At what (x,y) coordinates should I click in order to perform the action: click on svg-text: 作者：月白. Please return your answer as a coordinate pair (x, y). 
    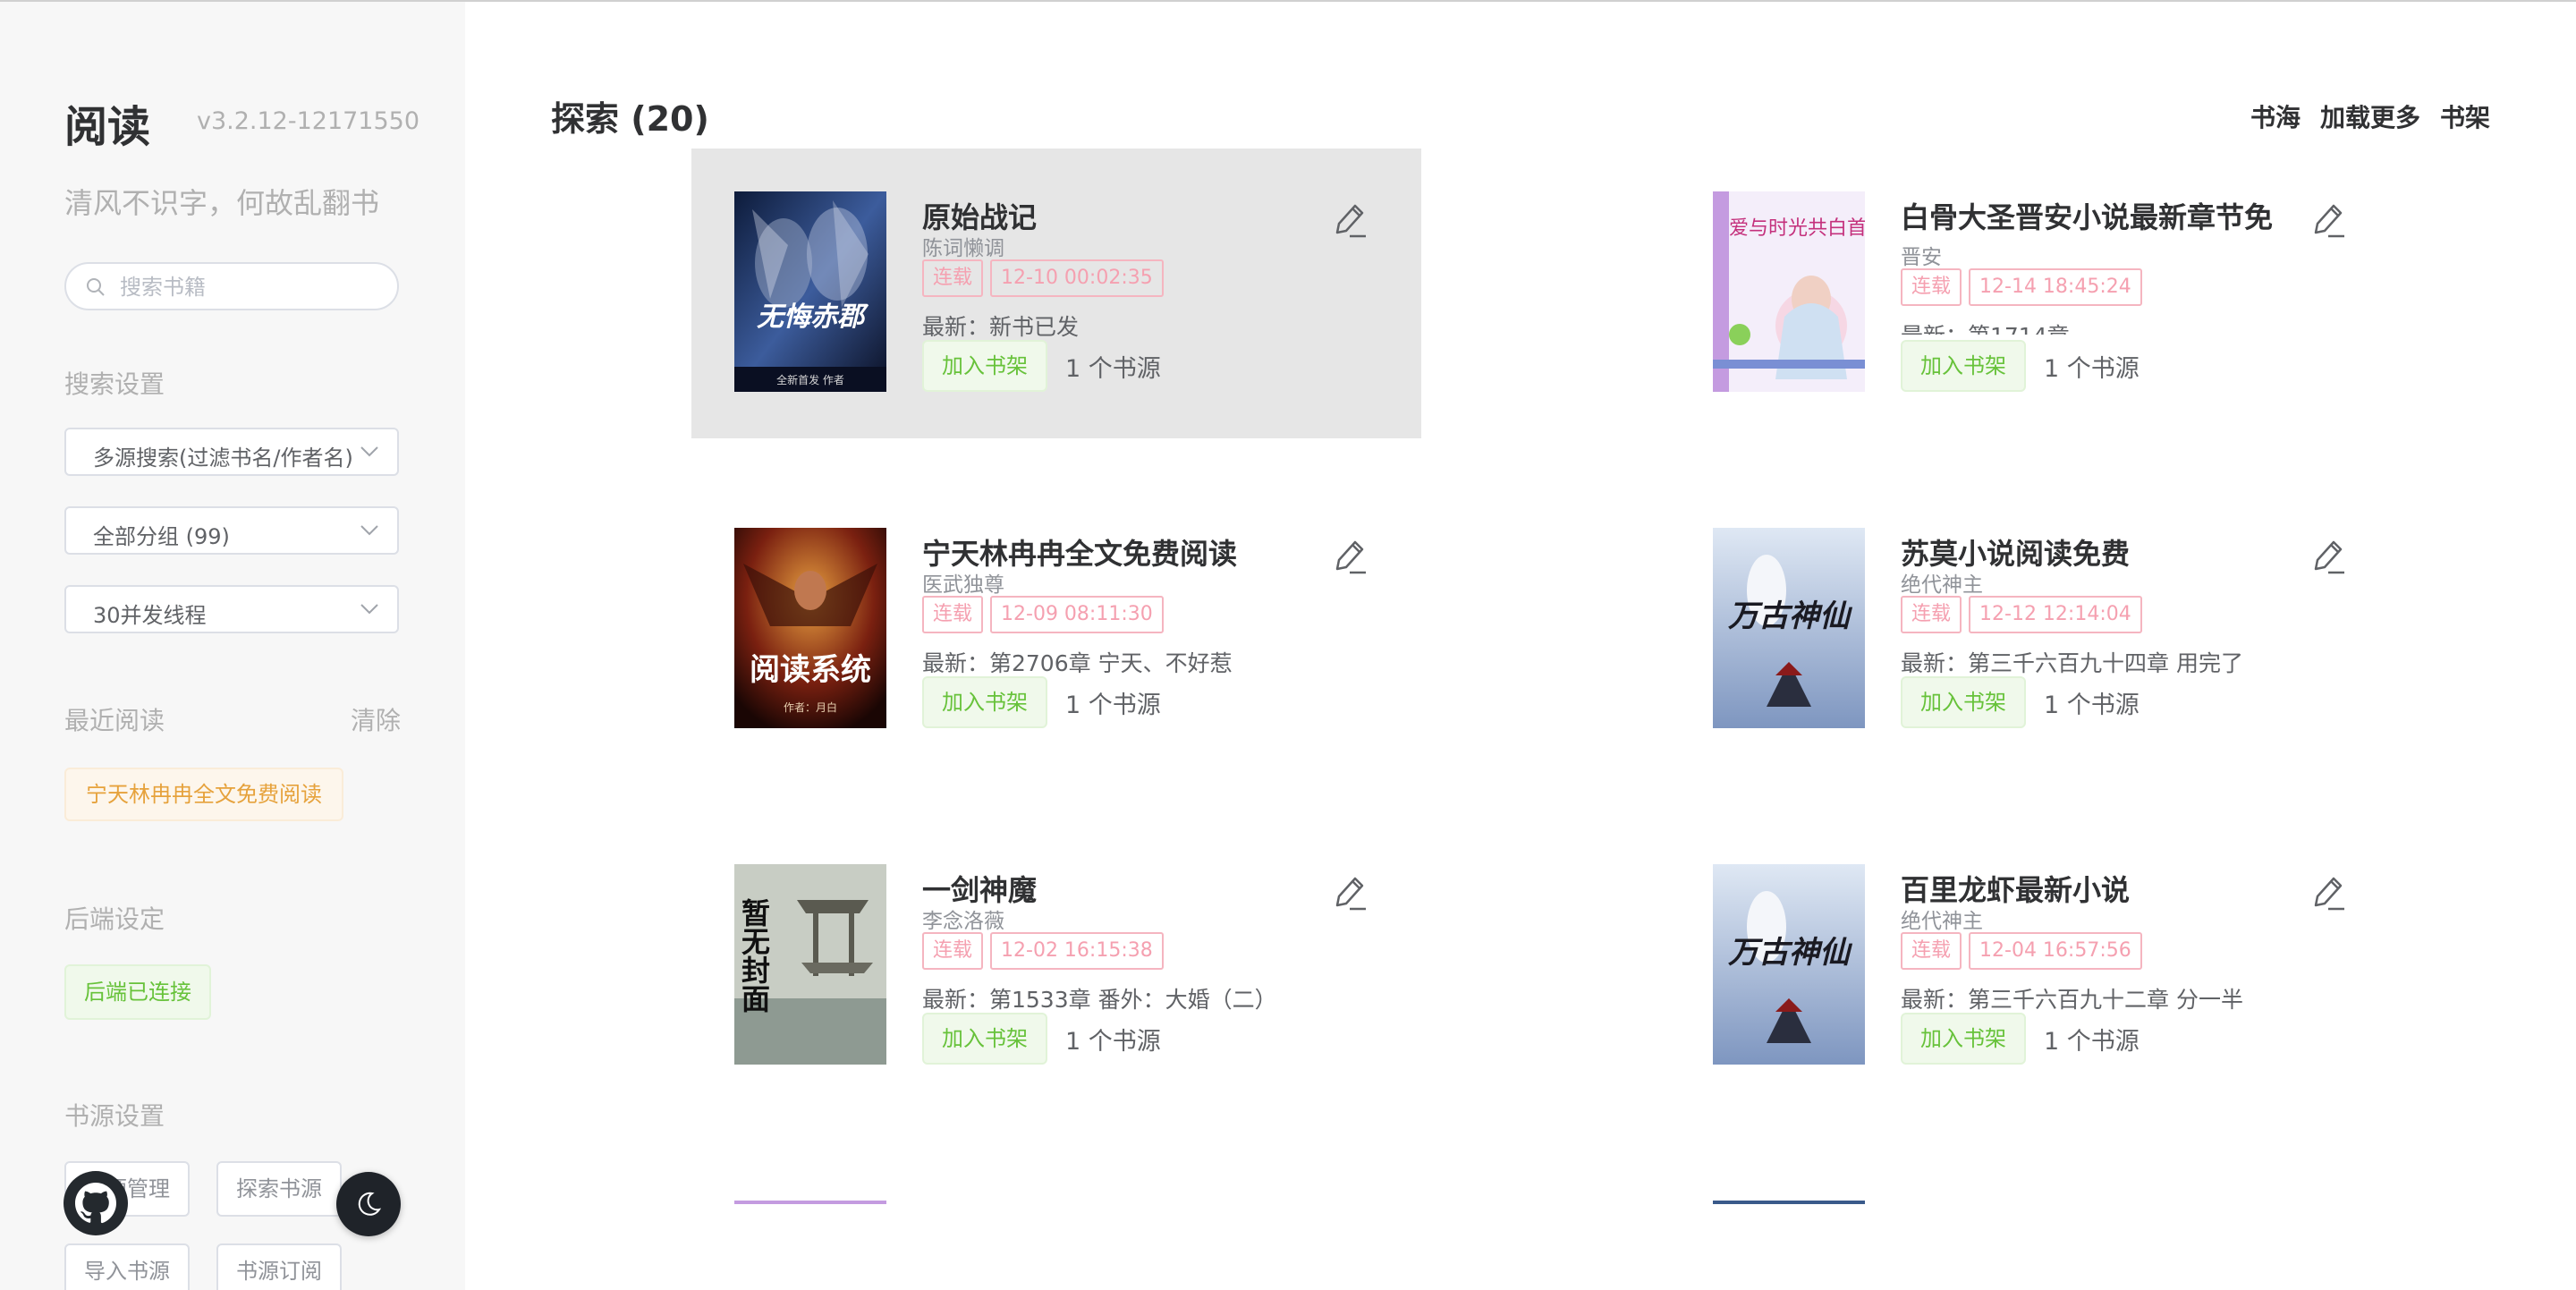
    Looking at the image, I should click on (810, 707).